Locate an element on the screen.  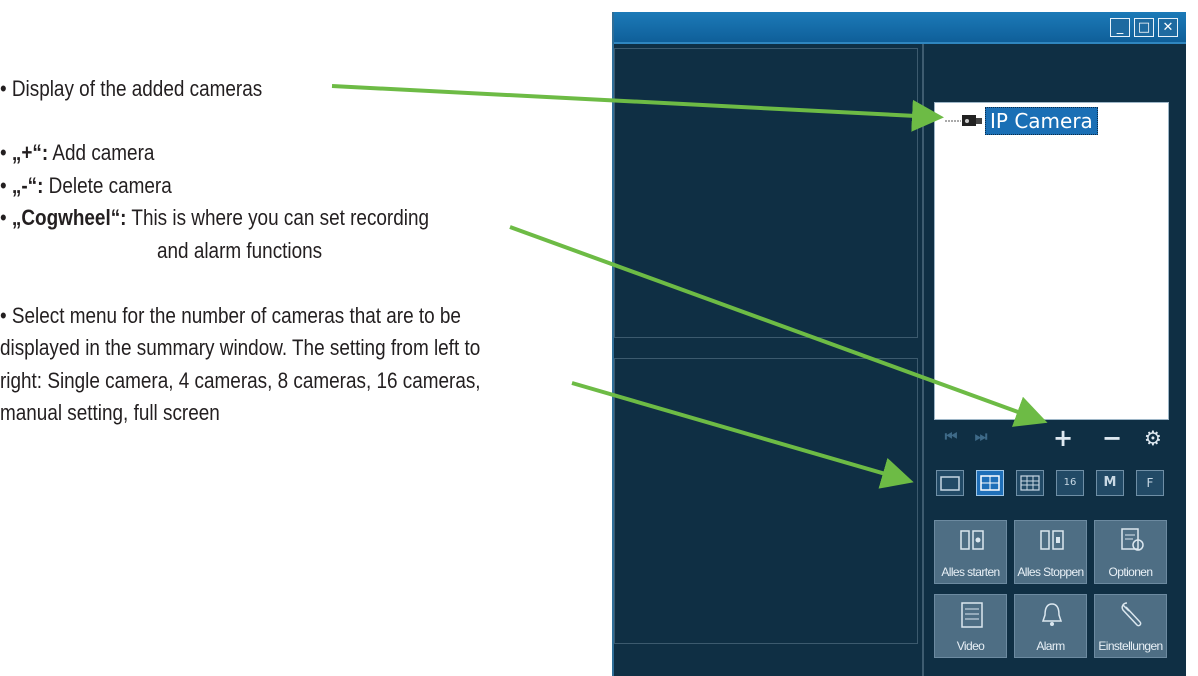
single-view-icon is located at coordinates (950, 483).